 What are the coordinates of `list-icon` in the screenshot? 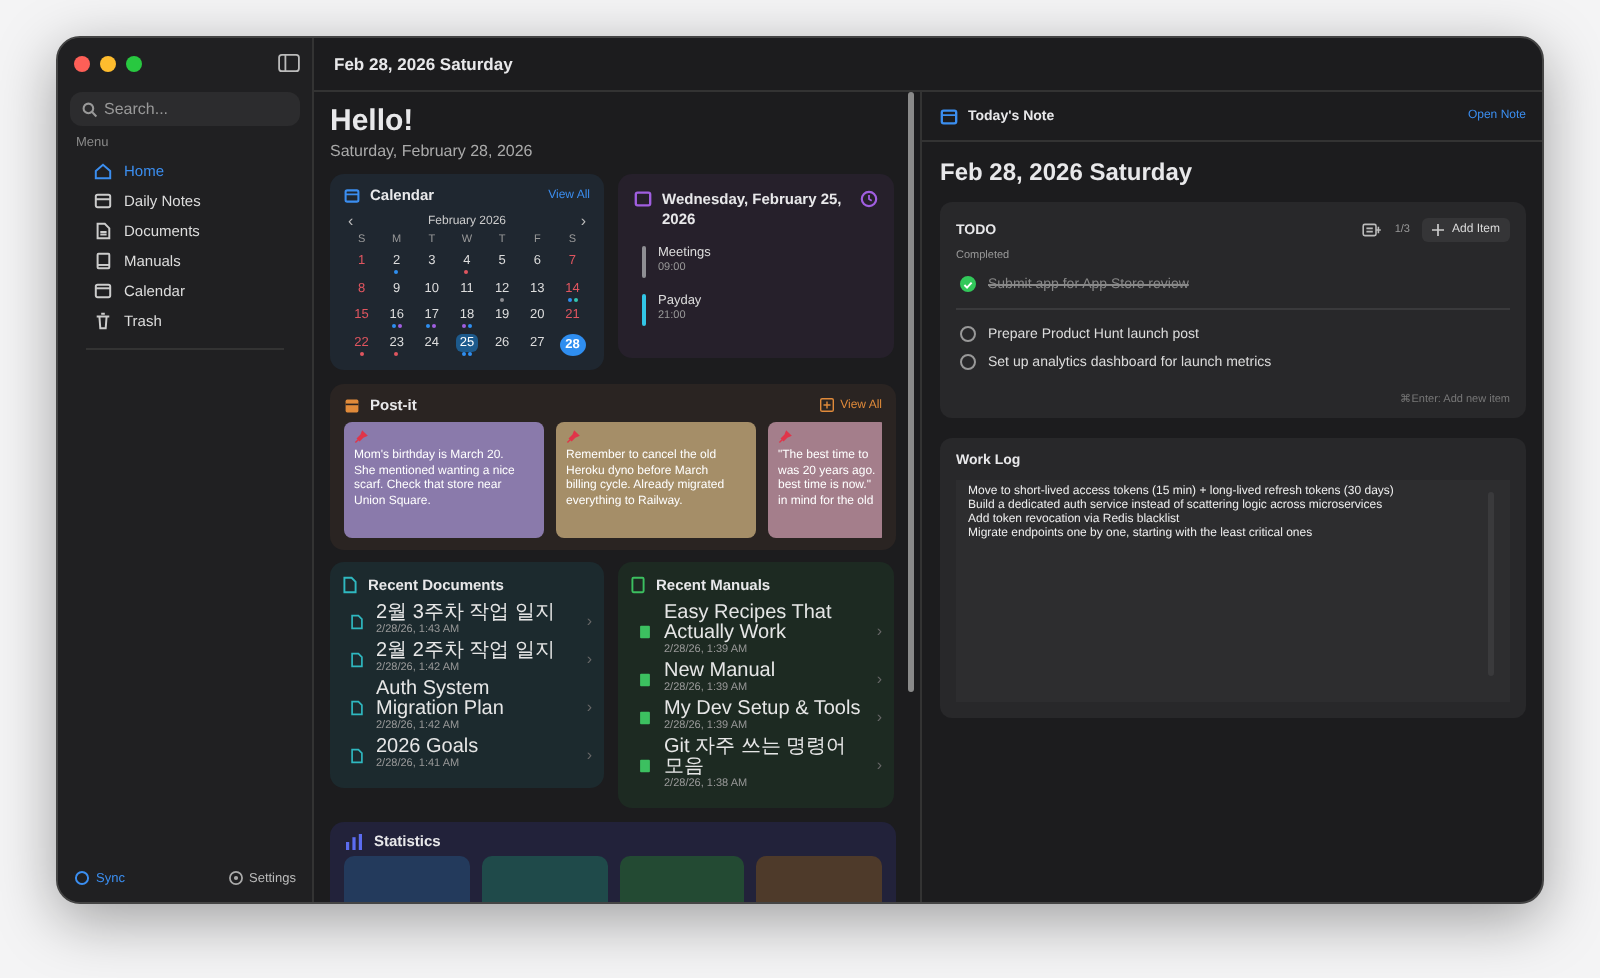 It's located at (1372, 230).